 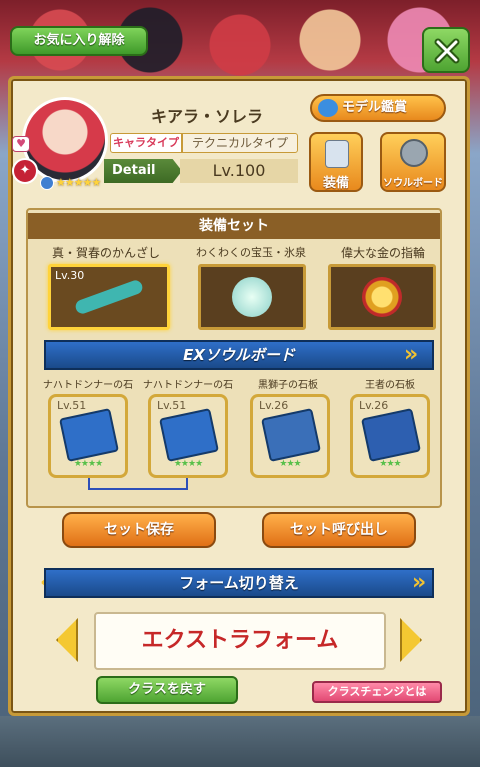 What do you see at coordinates (78, 182) in the screenshot?
I see `rarity-stars: ★★★★★` at bounding box center [78, 182].